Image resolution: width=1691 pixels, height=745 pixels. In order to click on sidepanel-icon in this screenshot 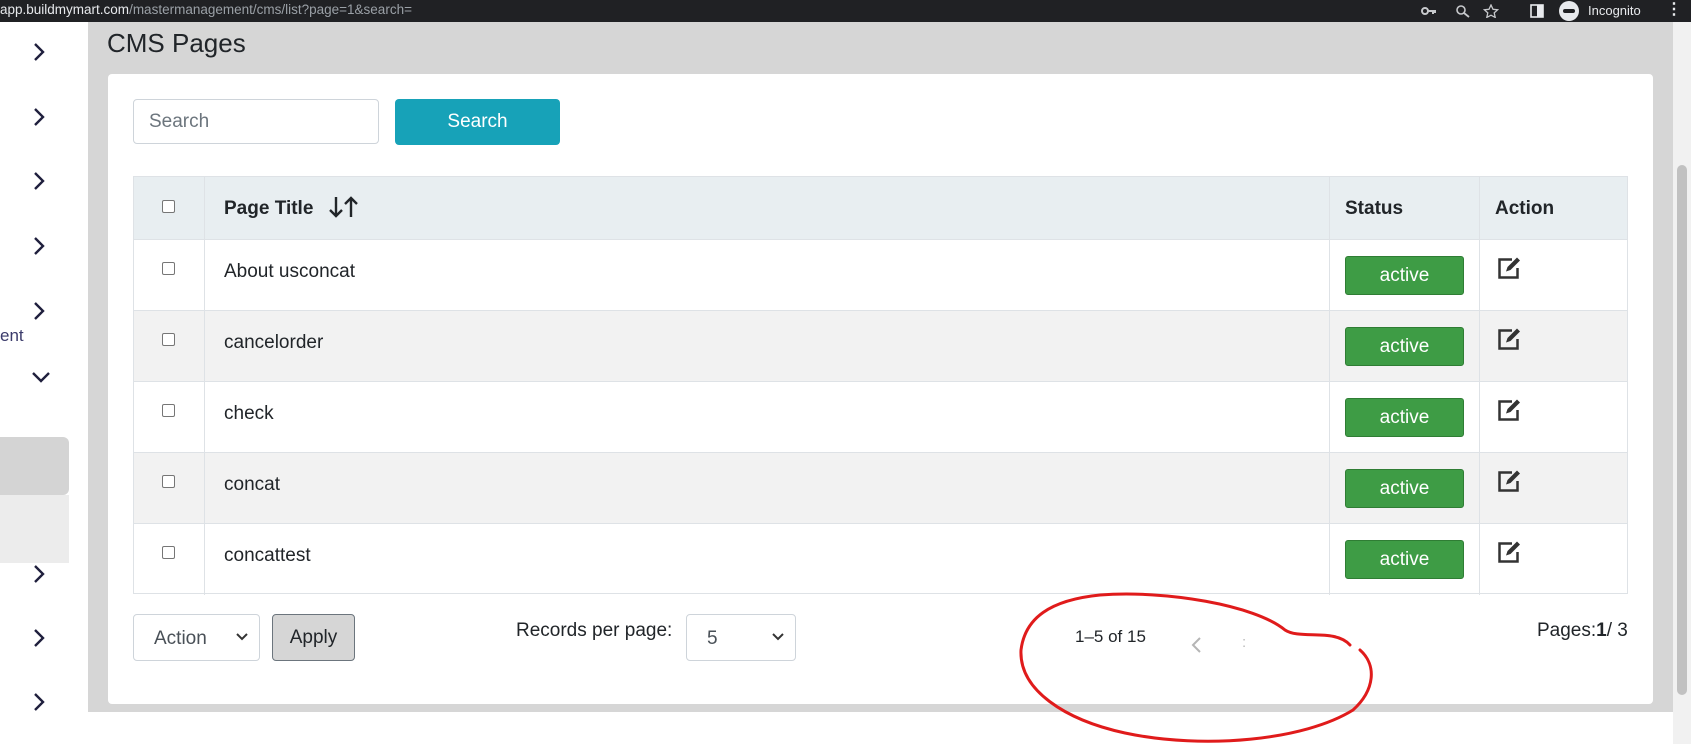, I will do `click(1537, 11)`.